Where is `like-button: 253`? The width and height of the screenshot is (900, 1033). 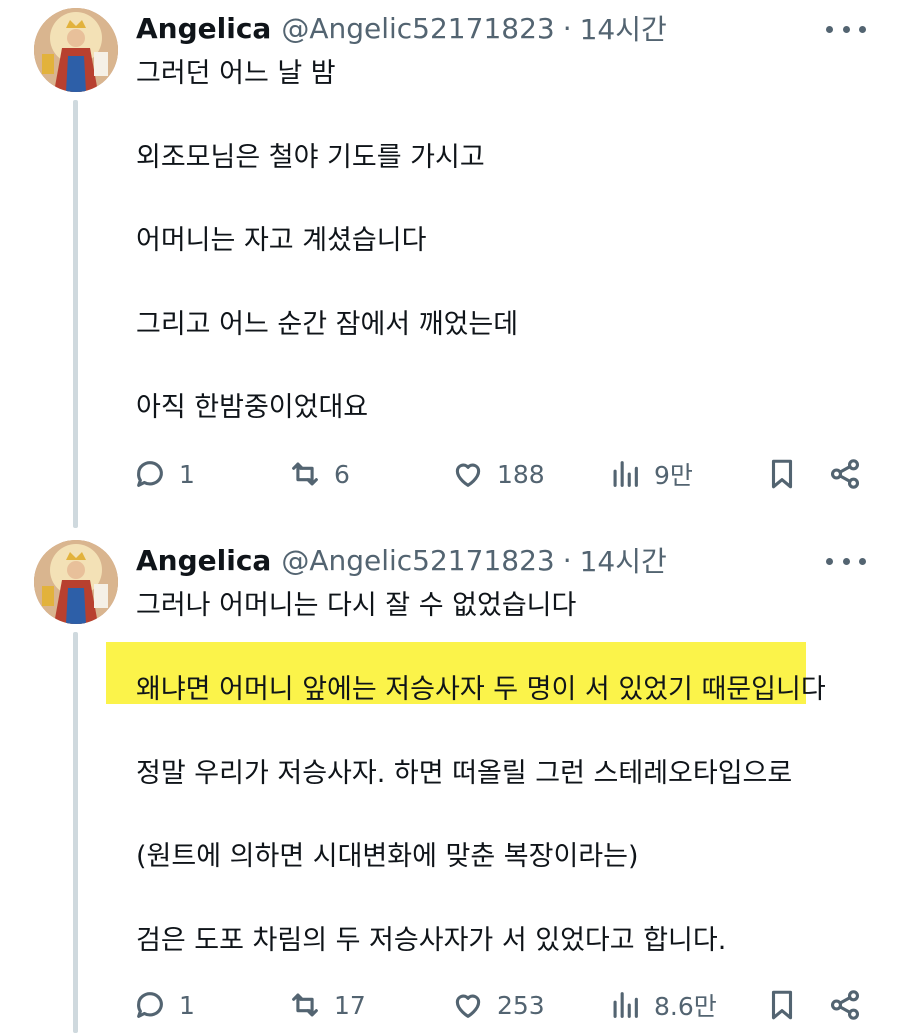
like-button: 253 is located at coordinates (498, 1005).